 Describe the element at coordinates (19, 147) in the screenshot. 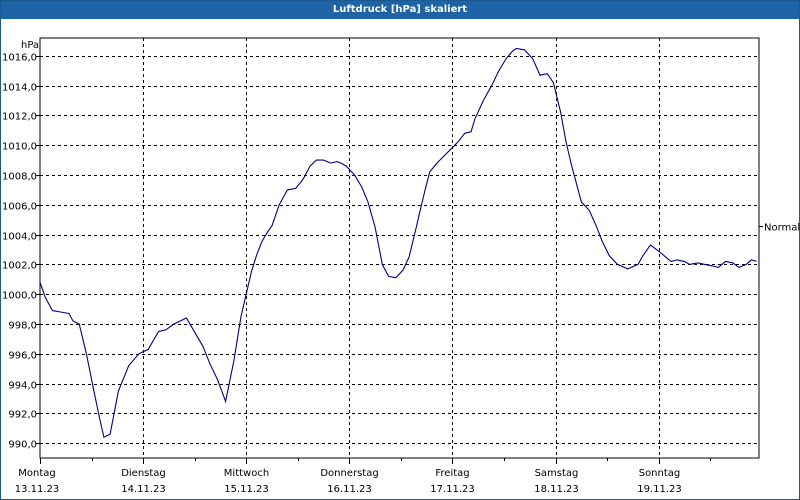

I see `y-tick-label: 1010,0` at that location.